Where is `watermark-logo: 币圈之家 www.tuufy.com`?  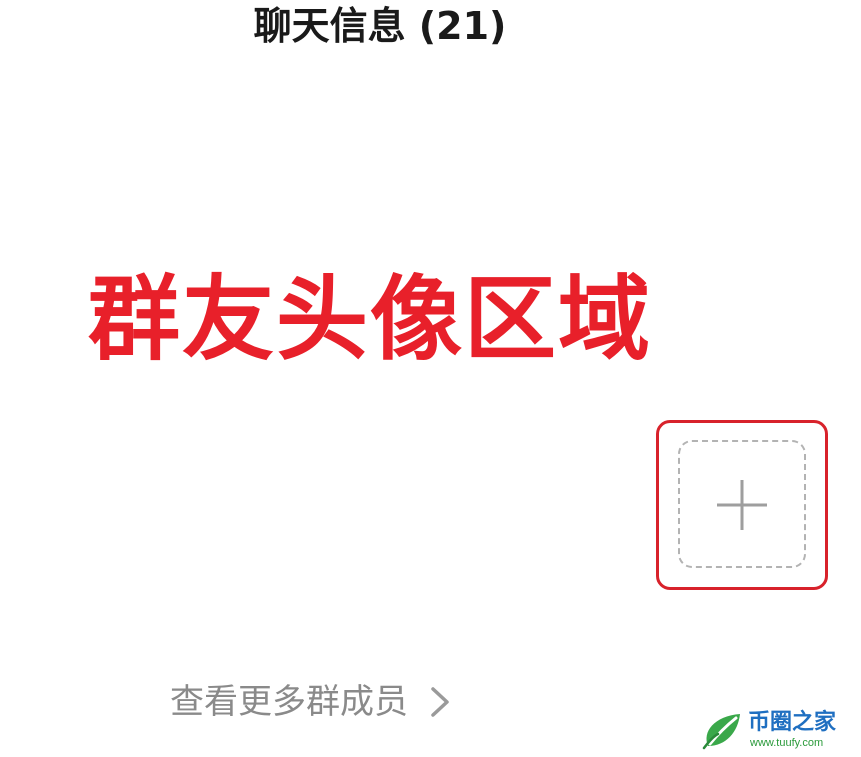
watermark-logo: 币圈之家 www.tuufy.com is located at coordinates (776, 731).